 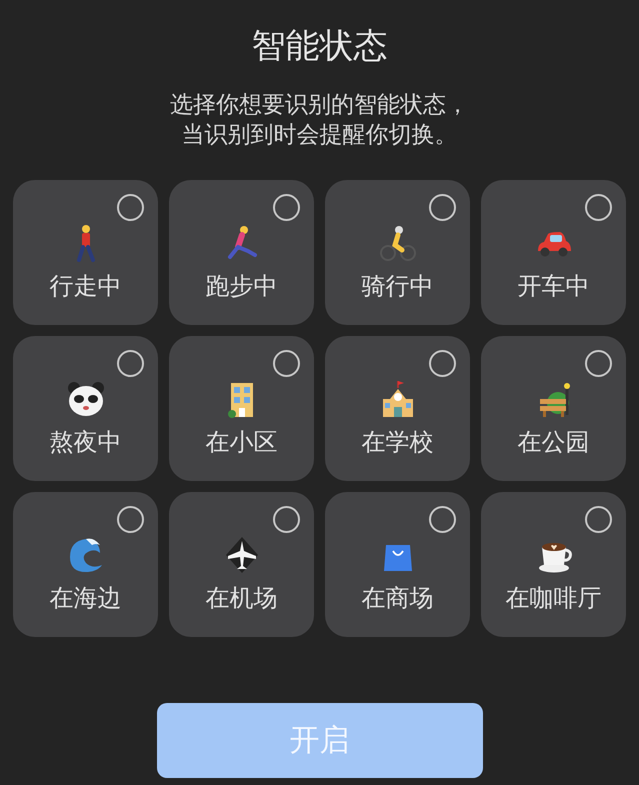 I want to click on state-label: 骑行中, so click(x=398, y=286).